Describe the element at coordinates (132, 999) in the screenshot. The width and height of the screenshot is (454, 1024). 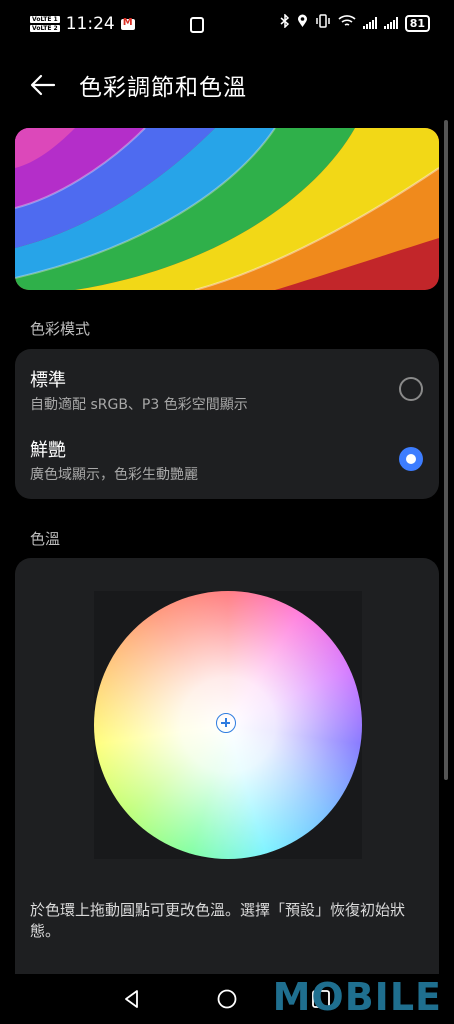
I see `nav-back-icon` at that location.